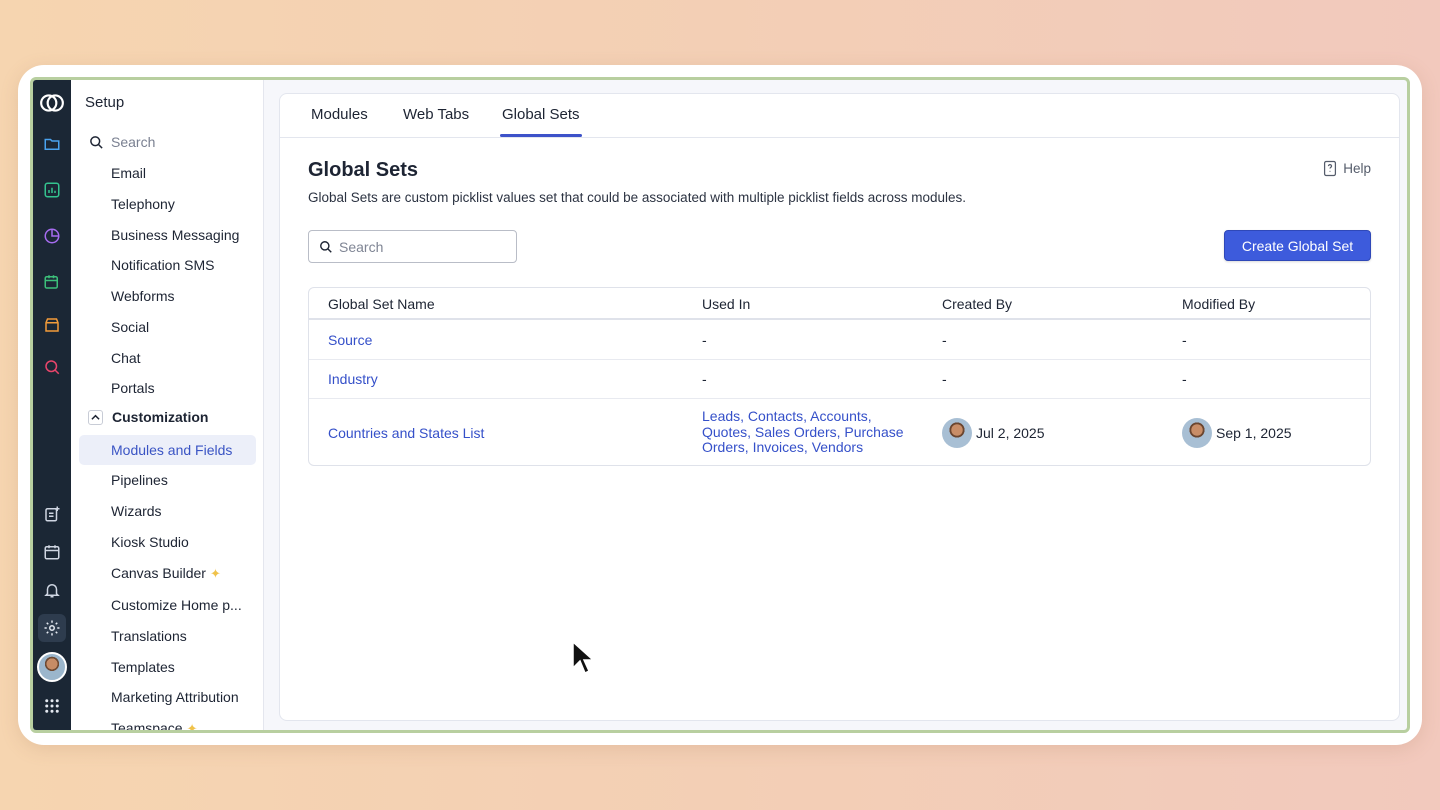  I want to click on creator-avatar, so click(957, 433).